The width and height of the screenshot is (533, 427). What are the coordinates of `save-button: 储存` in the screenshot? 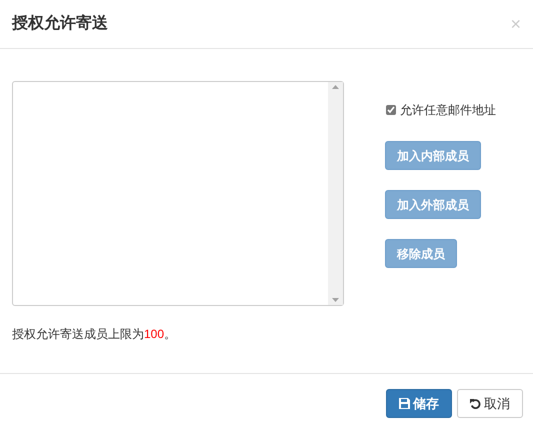 It's located at (419, 403).